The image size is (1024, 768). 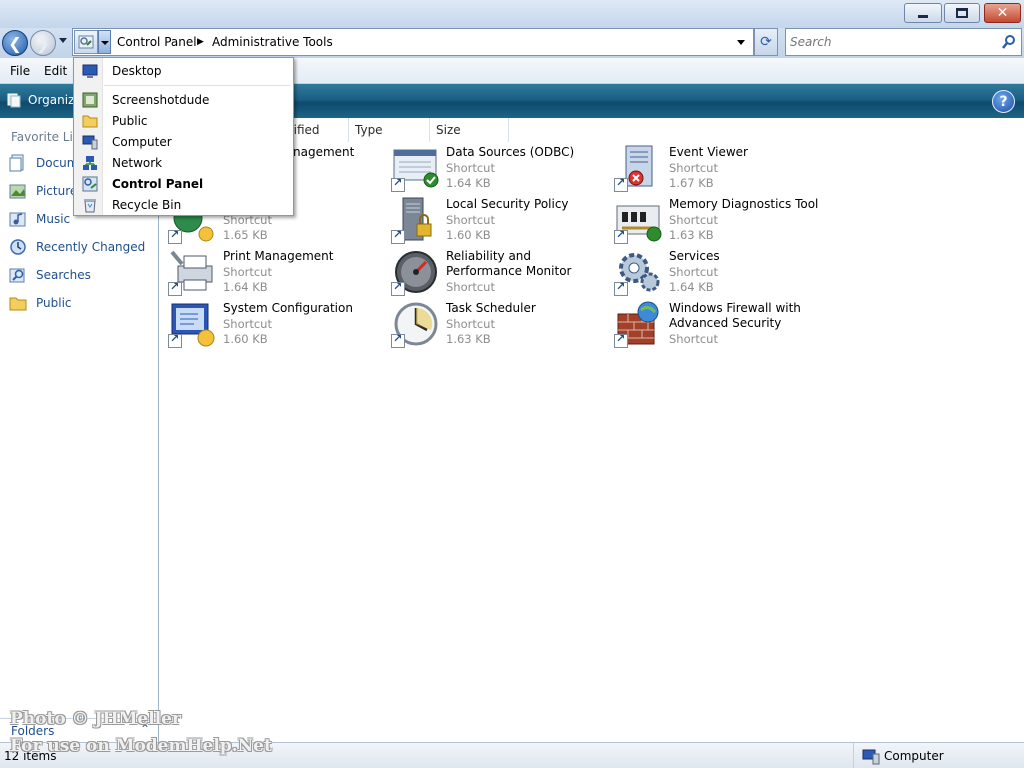 I want to click on address-location-dropdown-button, so click(x=104, y=42).